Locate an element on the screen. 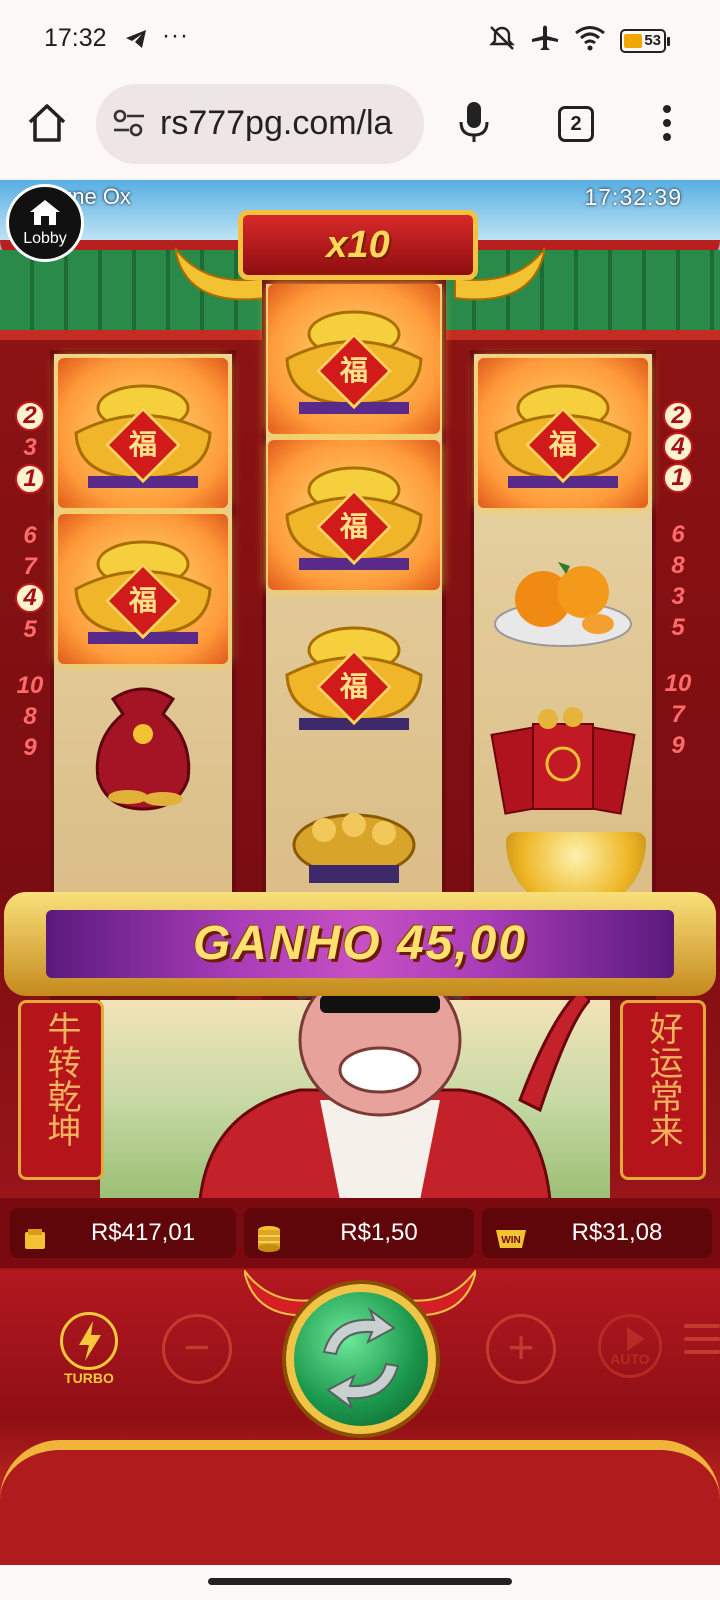 The image size is (720, 1600). airplane-icon is located at coordinates (545, 40).